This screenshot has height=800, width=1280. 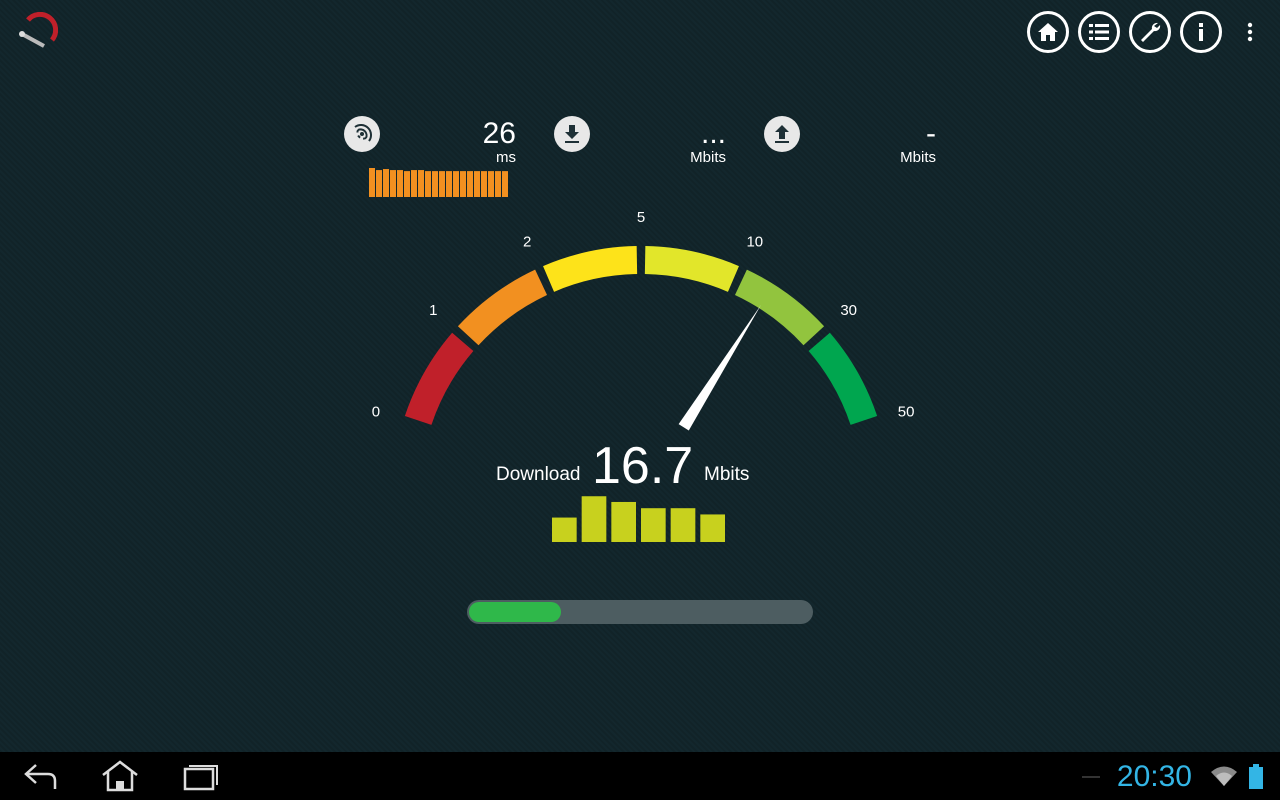 What do you see at coordinates (727, 474) in the screenshot?
I see `download-speed-unit: Mbits` at bounding box center [727, 474].